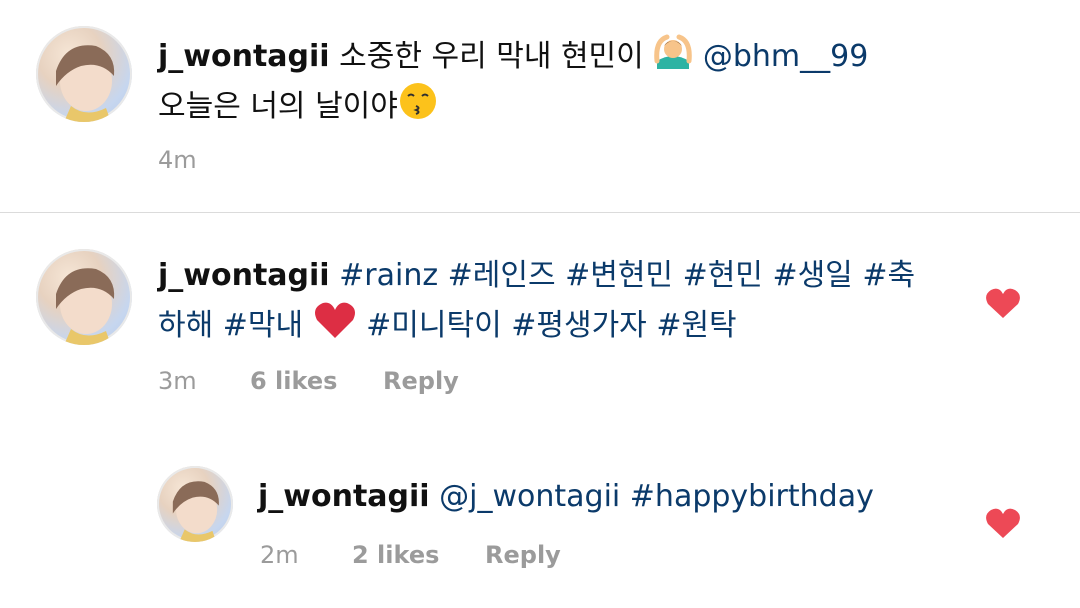  Describe the element at coordinates (627, 275) in the screenshot. I see `comment-hashtags: #rainz #레인즈 #변현민 #현민 #생일 #축` at that location.